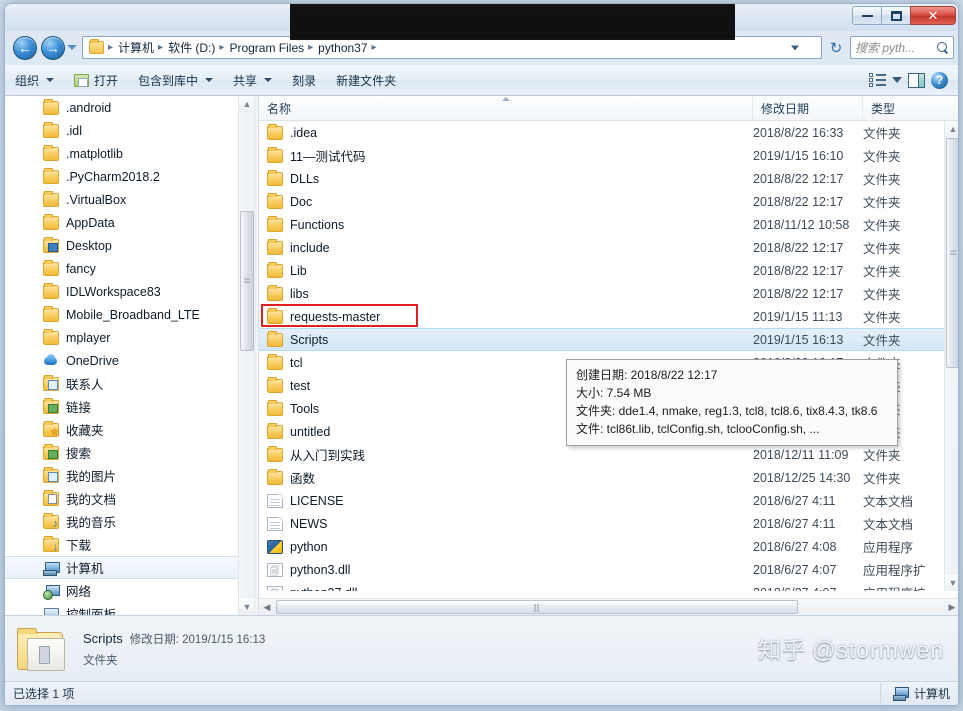 This screenshot has height=711, width=963. I want to click on sidebar-item-0: .android, so click(121, 107).